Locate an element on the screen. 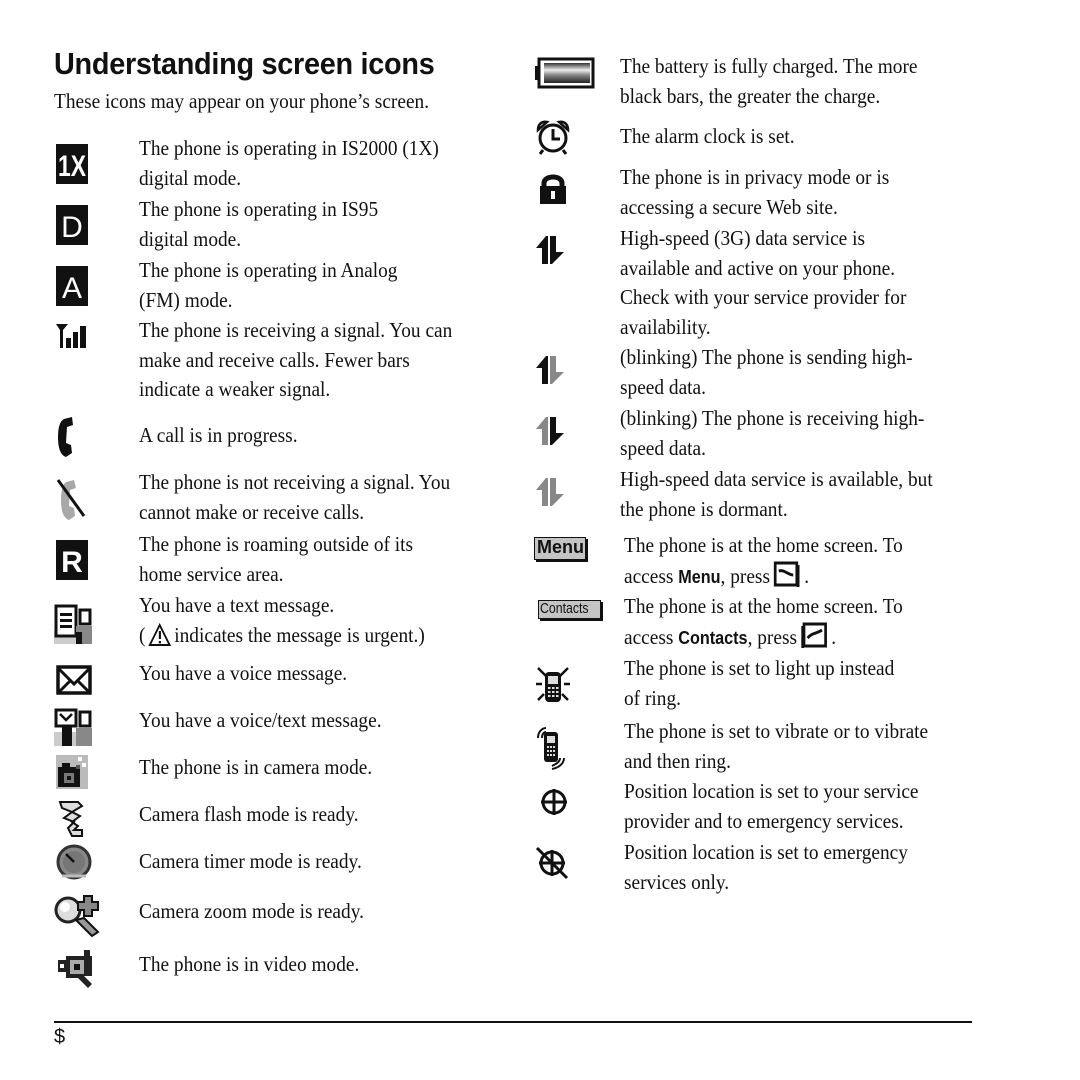 The image size is (1080, 1080). entry-line: Position location is set to emergency is located at coordinates (766, 852).